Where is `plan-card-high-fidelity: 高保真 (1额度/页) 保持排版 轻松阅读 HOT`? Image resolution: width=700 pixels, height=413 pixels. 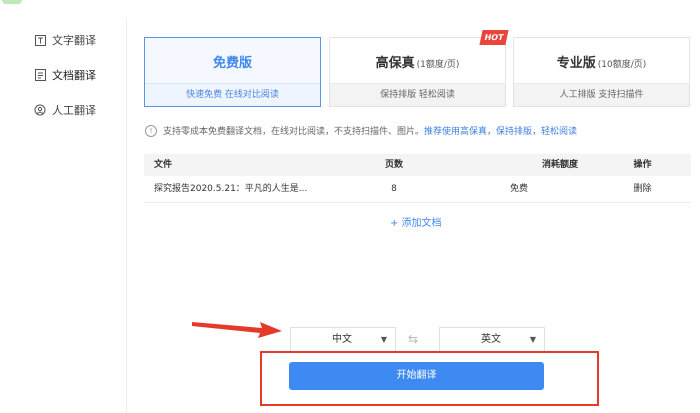 plan-card-high-fidelity: 高保真 (1额度/页) 保持排版 轻松阅读 HOT is located at coordinates (419, 68).